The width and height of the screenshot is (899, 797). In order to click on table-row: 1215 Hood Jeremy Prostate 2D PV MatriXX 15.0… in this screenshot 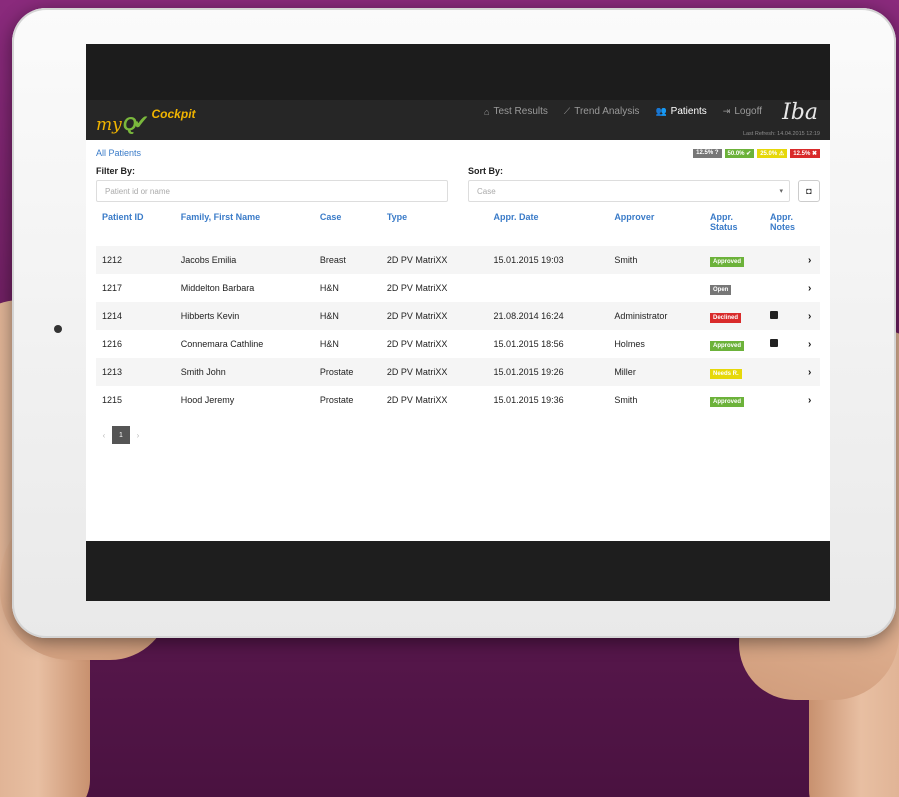, I will do `click(458, 400)`.